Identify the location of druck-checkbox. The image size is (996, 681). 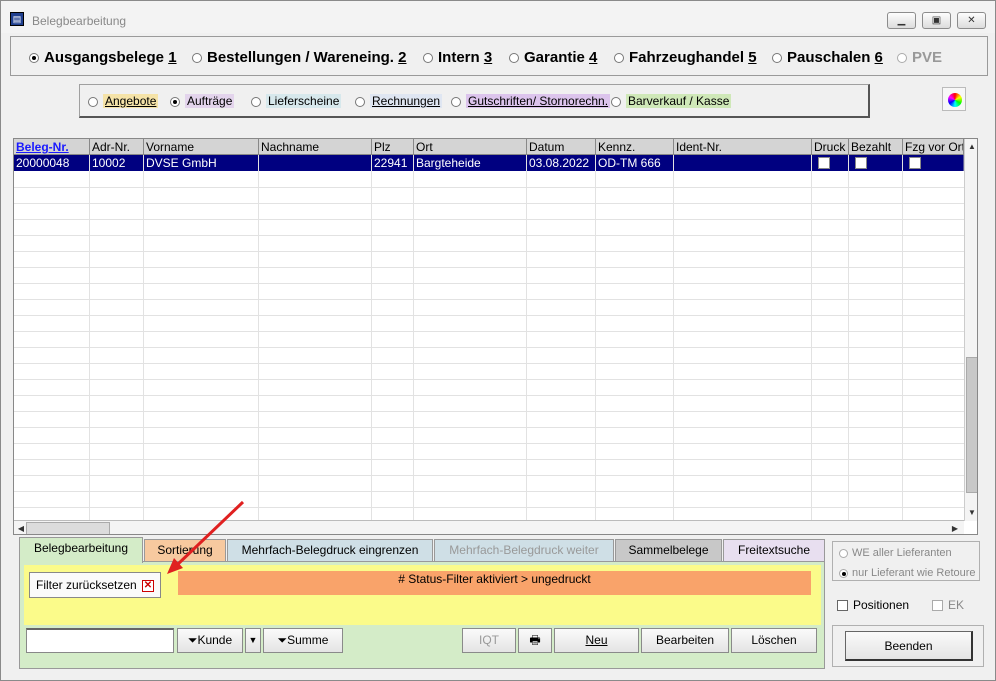
(824, 163).